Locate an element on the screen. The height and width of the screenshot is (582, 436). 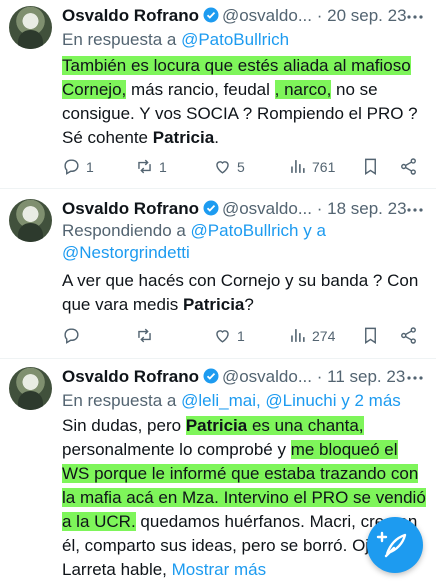
views-button: 274 is located at coordinates (311, 335).